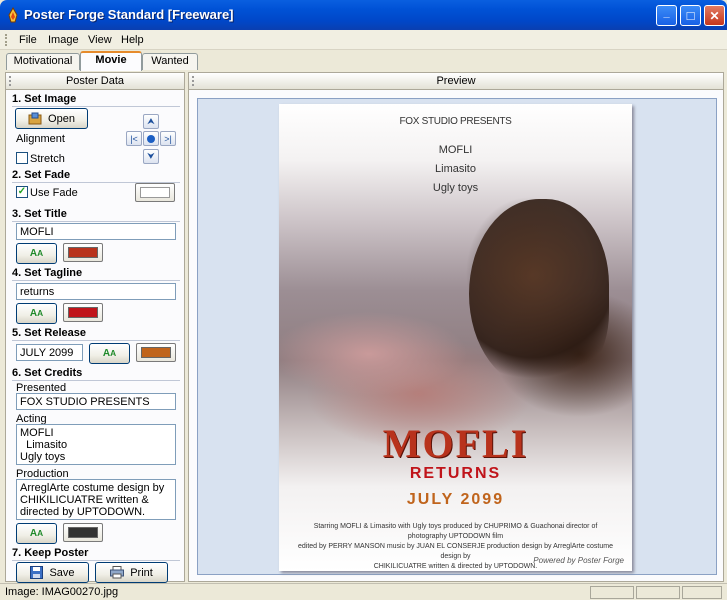  Describe the element at coordinates (455, 499) in the screenshot. I see `poster-release: JULY 2099` at that location.